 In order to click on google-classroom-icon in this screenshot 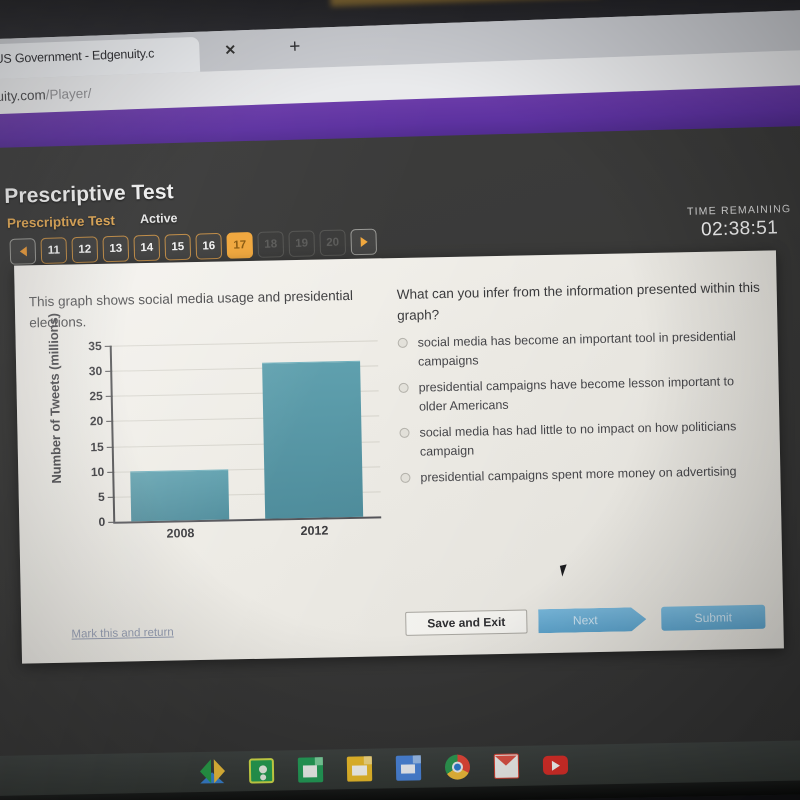, I will do `click(261, 771)`.